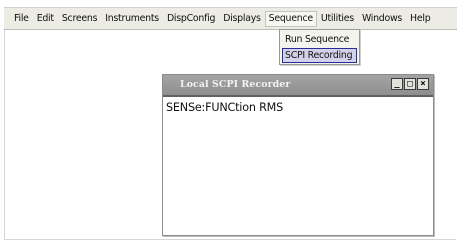  What do you see at coordinates (382, 19) in the screenshot?
I see `menu-windows: Windows` at bounding box center [382, 19].